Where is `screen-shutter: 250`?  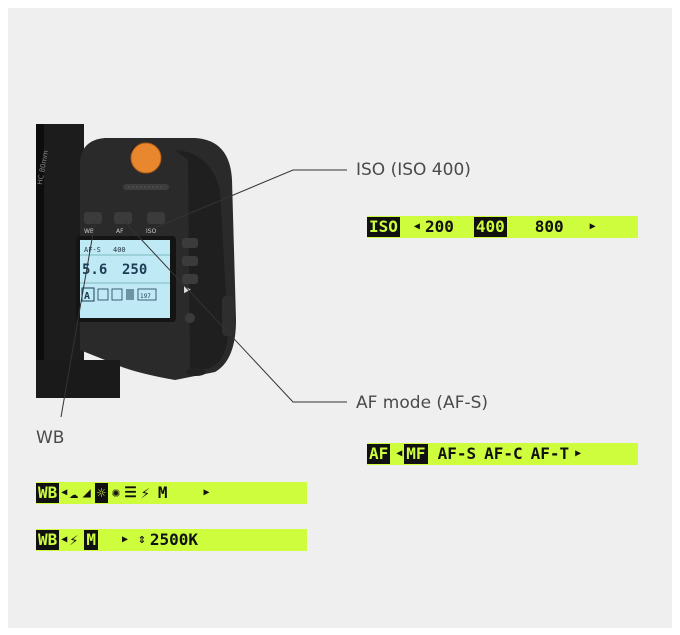 screen-shutter: 250 is located at coordinates (134, 270).